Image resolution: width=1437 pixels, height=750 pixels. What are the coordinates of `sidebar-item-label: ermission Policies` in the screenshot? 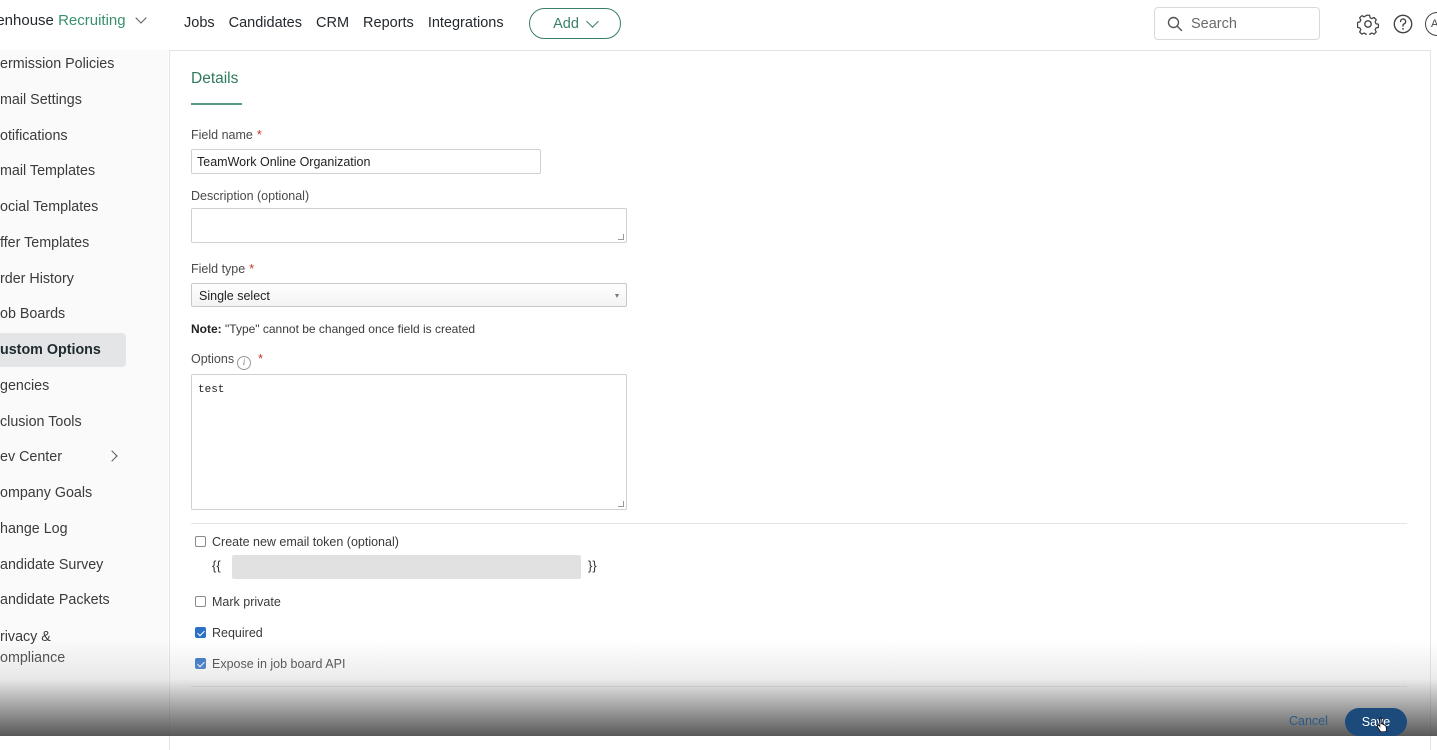 It's located at (57, 64).